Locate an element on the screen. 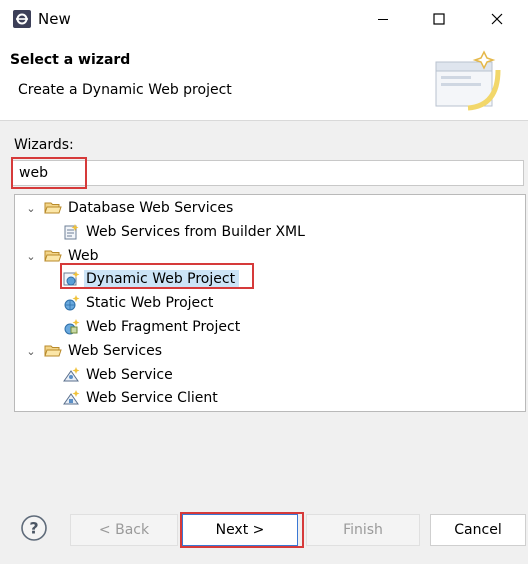 This screenshot has height=564, width=528. tree-item-label: Static Web Project is located at coordinates (150, 303).